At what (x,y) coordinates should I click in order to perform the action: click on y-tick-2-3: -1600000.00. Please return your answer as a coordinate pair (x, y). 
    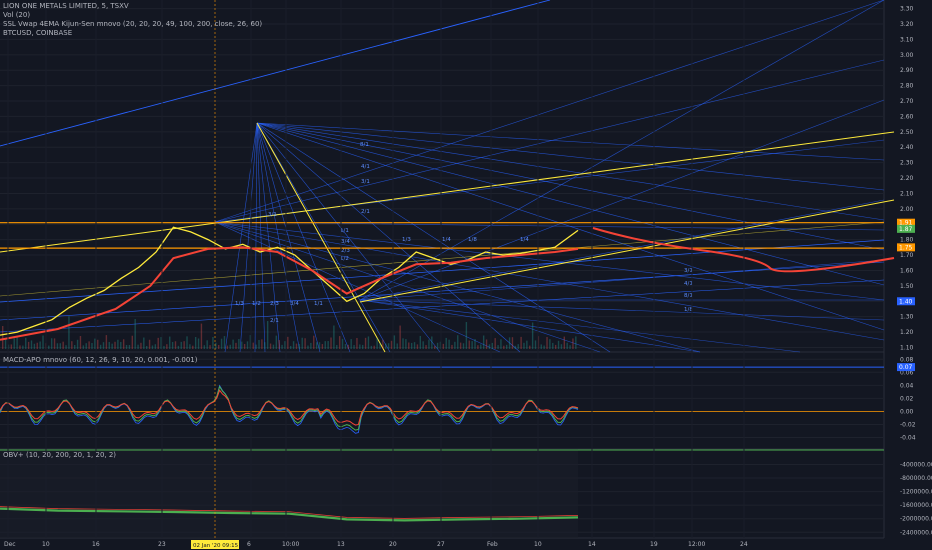
    Looking at the image, I should click on (916, 505).